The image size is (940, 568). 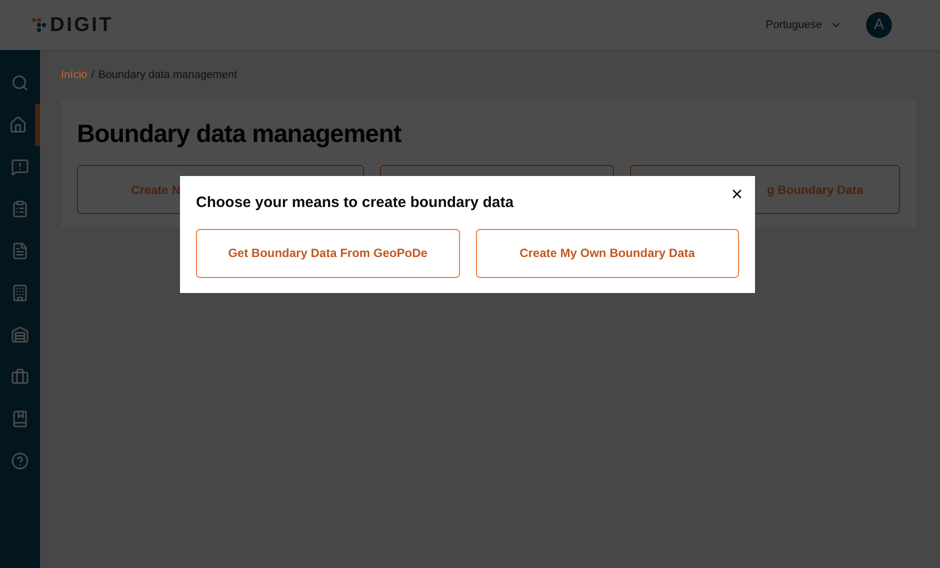 What do you see at coordinates (239, 134) in the screenshot?
I see `page-title: Boundary data management` at bounding box center [239, 134].